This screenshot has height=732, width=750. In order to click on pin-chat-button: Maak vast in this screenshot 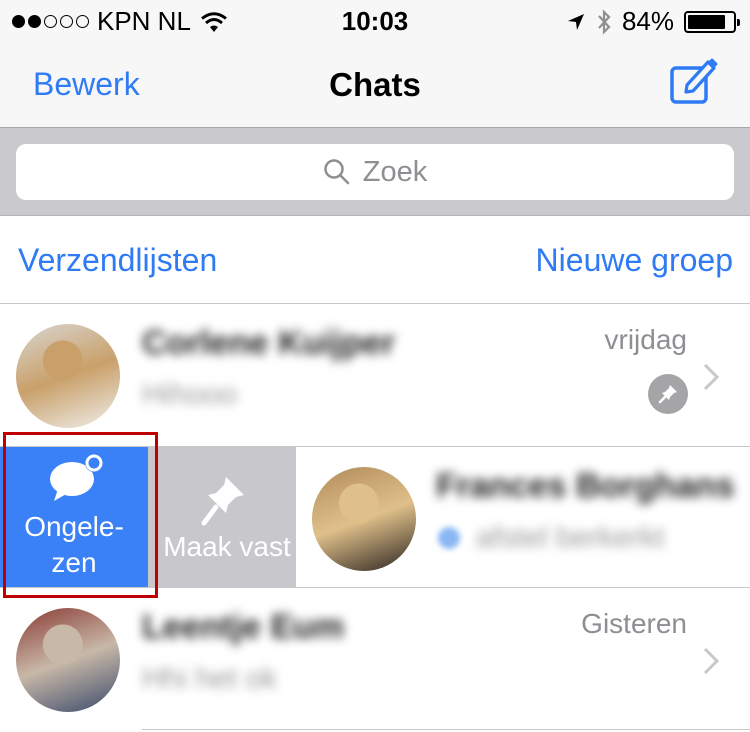, I will do `click(222, 517)`.